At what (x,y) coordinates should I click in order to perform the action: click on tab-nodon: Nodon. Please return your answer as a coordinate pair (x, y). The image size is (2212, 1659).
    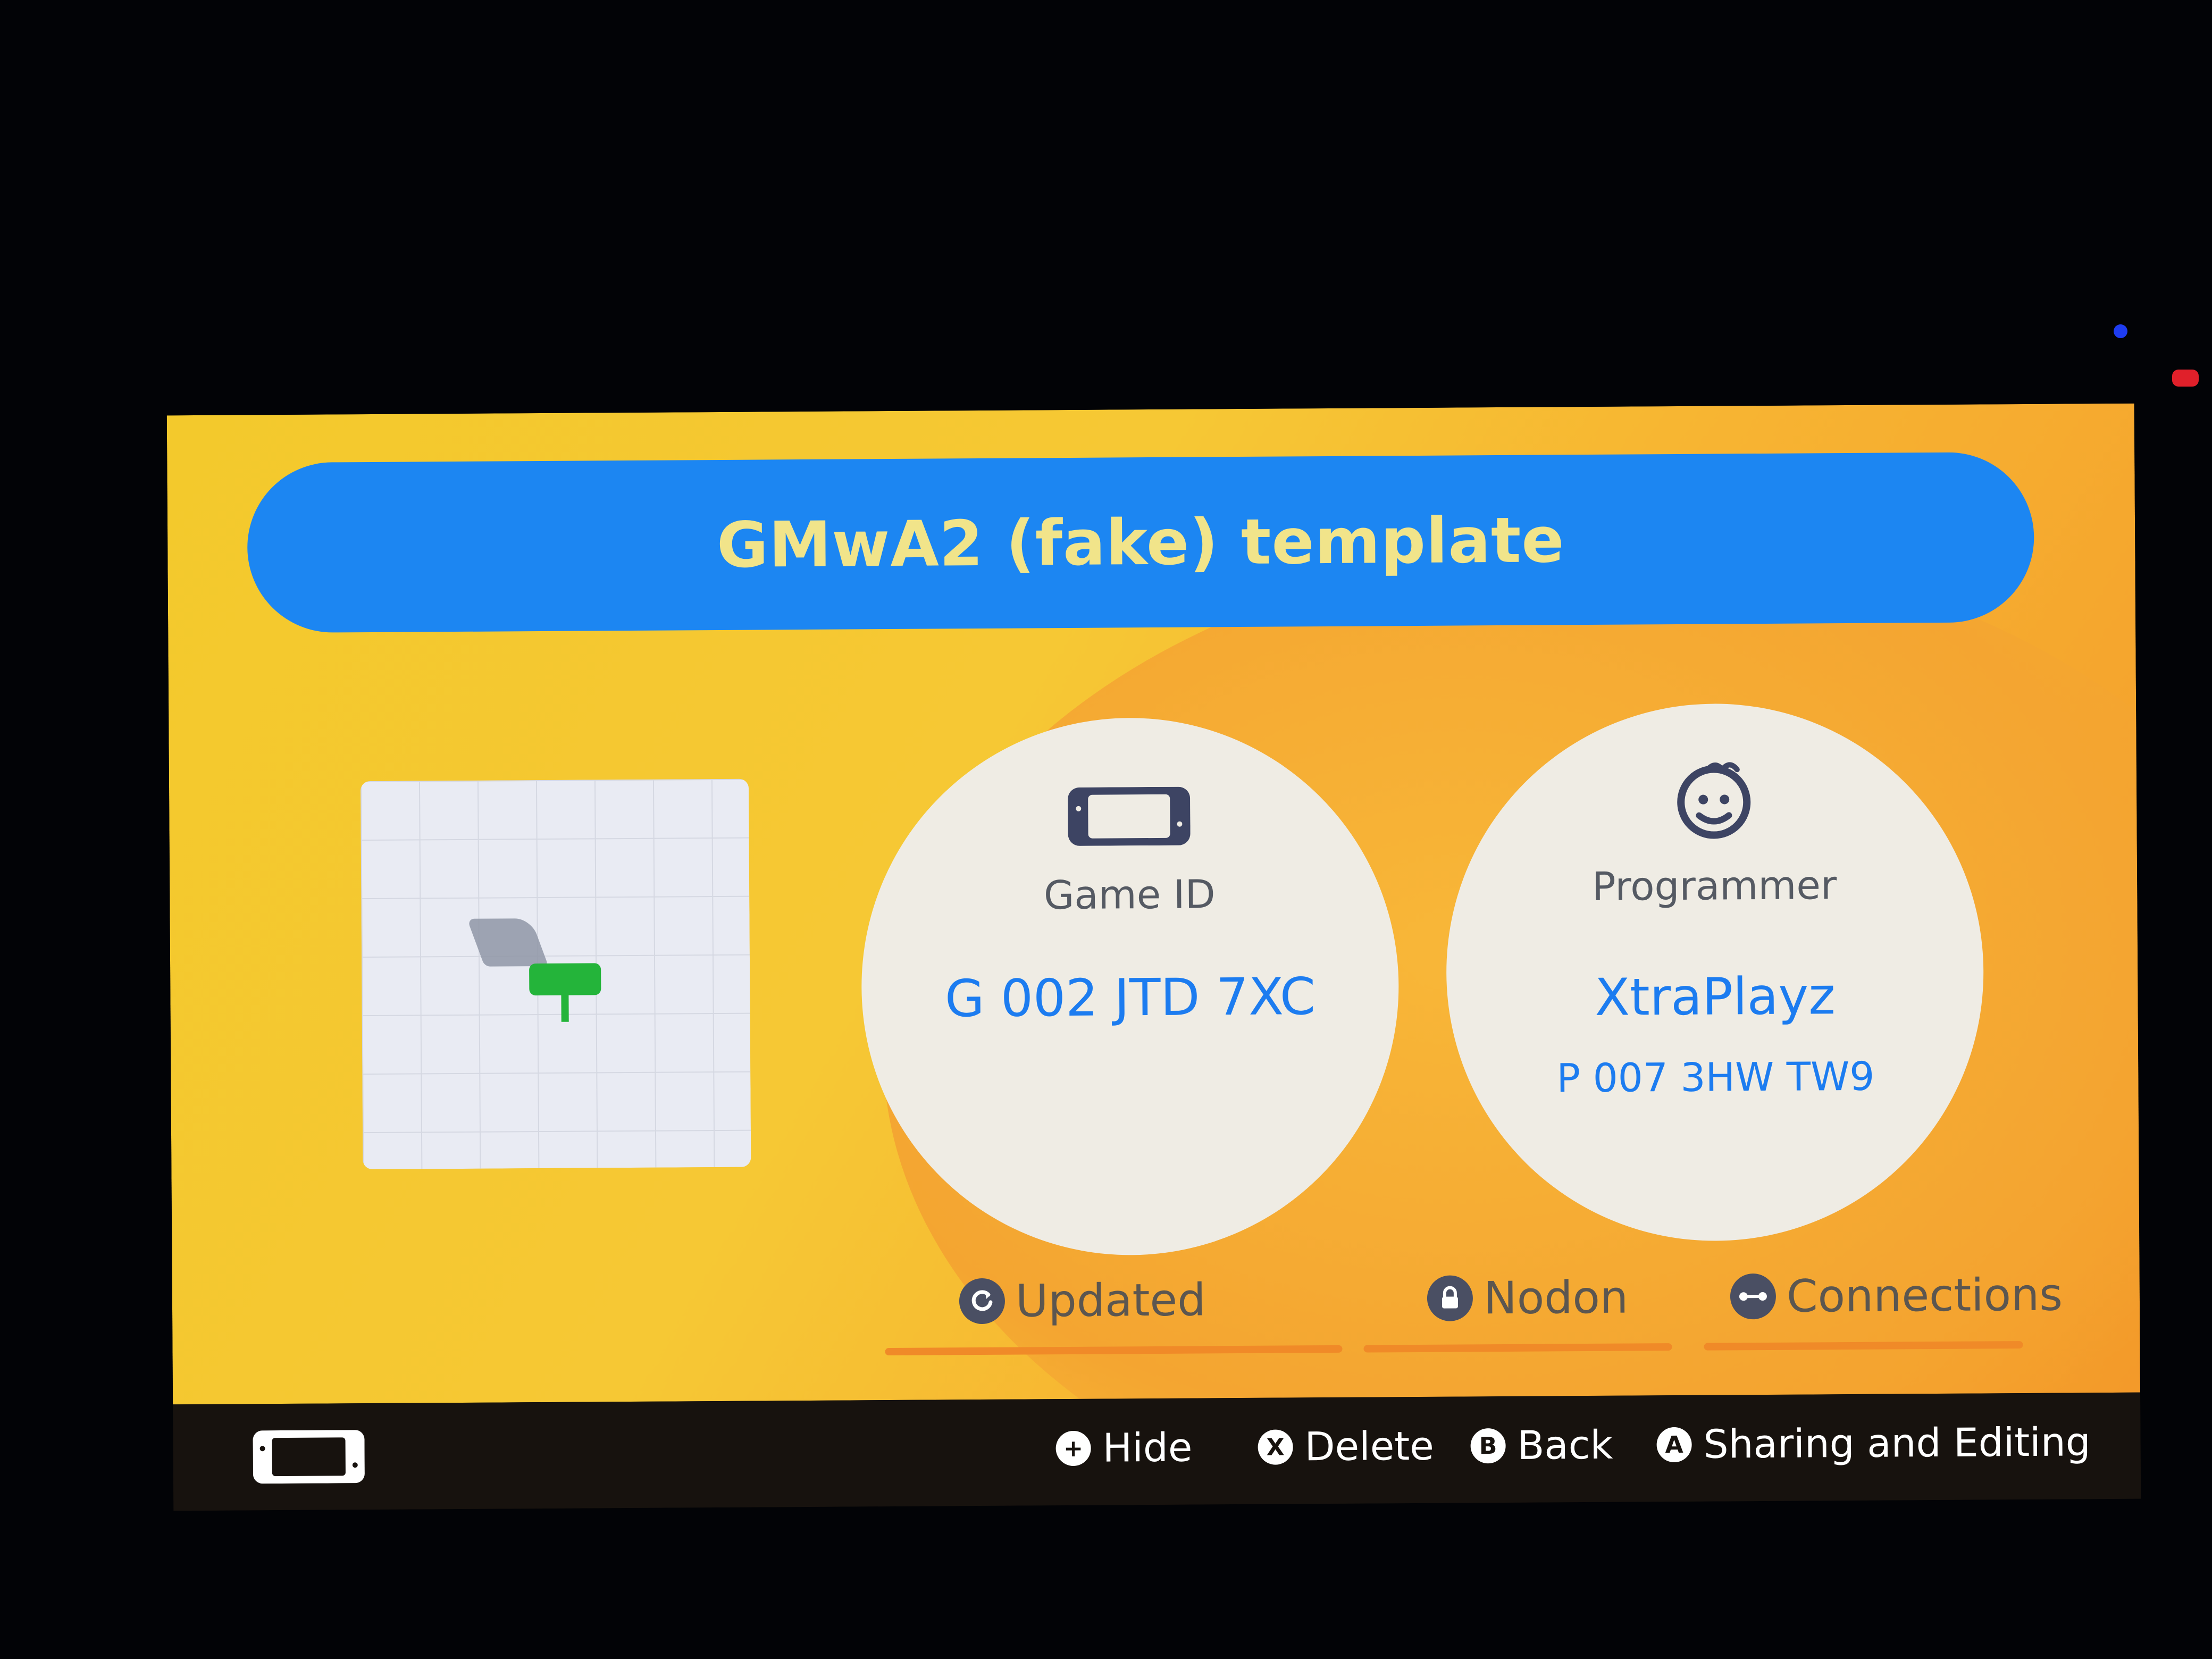
    Looking at the image, I should click on (1527, 1298).